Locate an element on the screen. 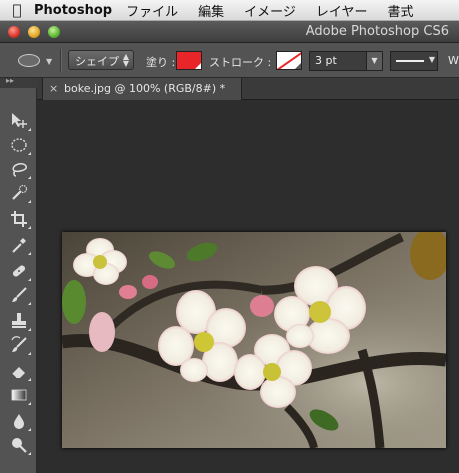 Image resolution: width=459 pixels, height=473 pixels. document-tab-title: boke.jpg @ 100% (RGB/8#) * is located at coordinates (145, 88).